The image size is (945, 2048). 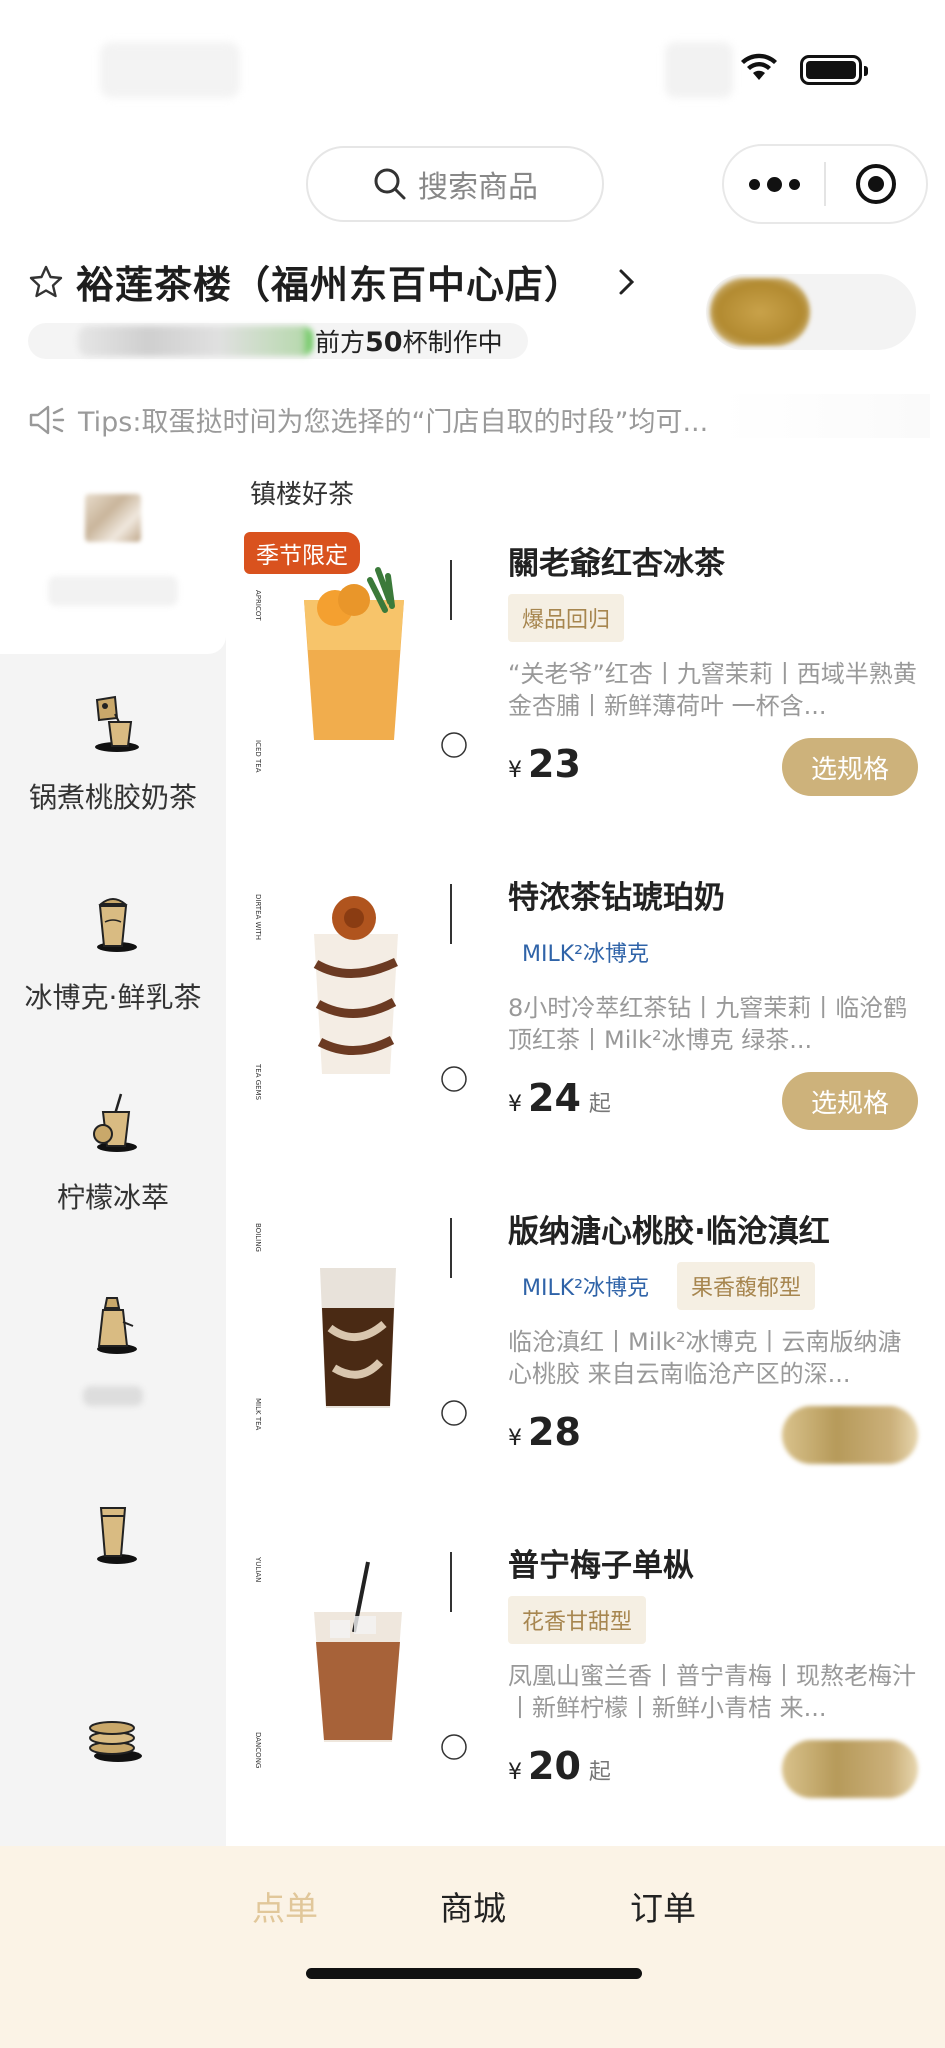 What do you see at coordinates (663, 1906) in the screenshot?
I see `tab-orders: 订单` at bounding box center [663, 1906].